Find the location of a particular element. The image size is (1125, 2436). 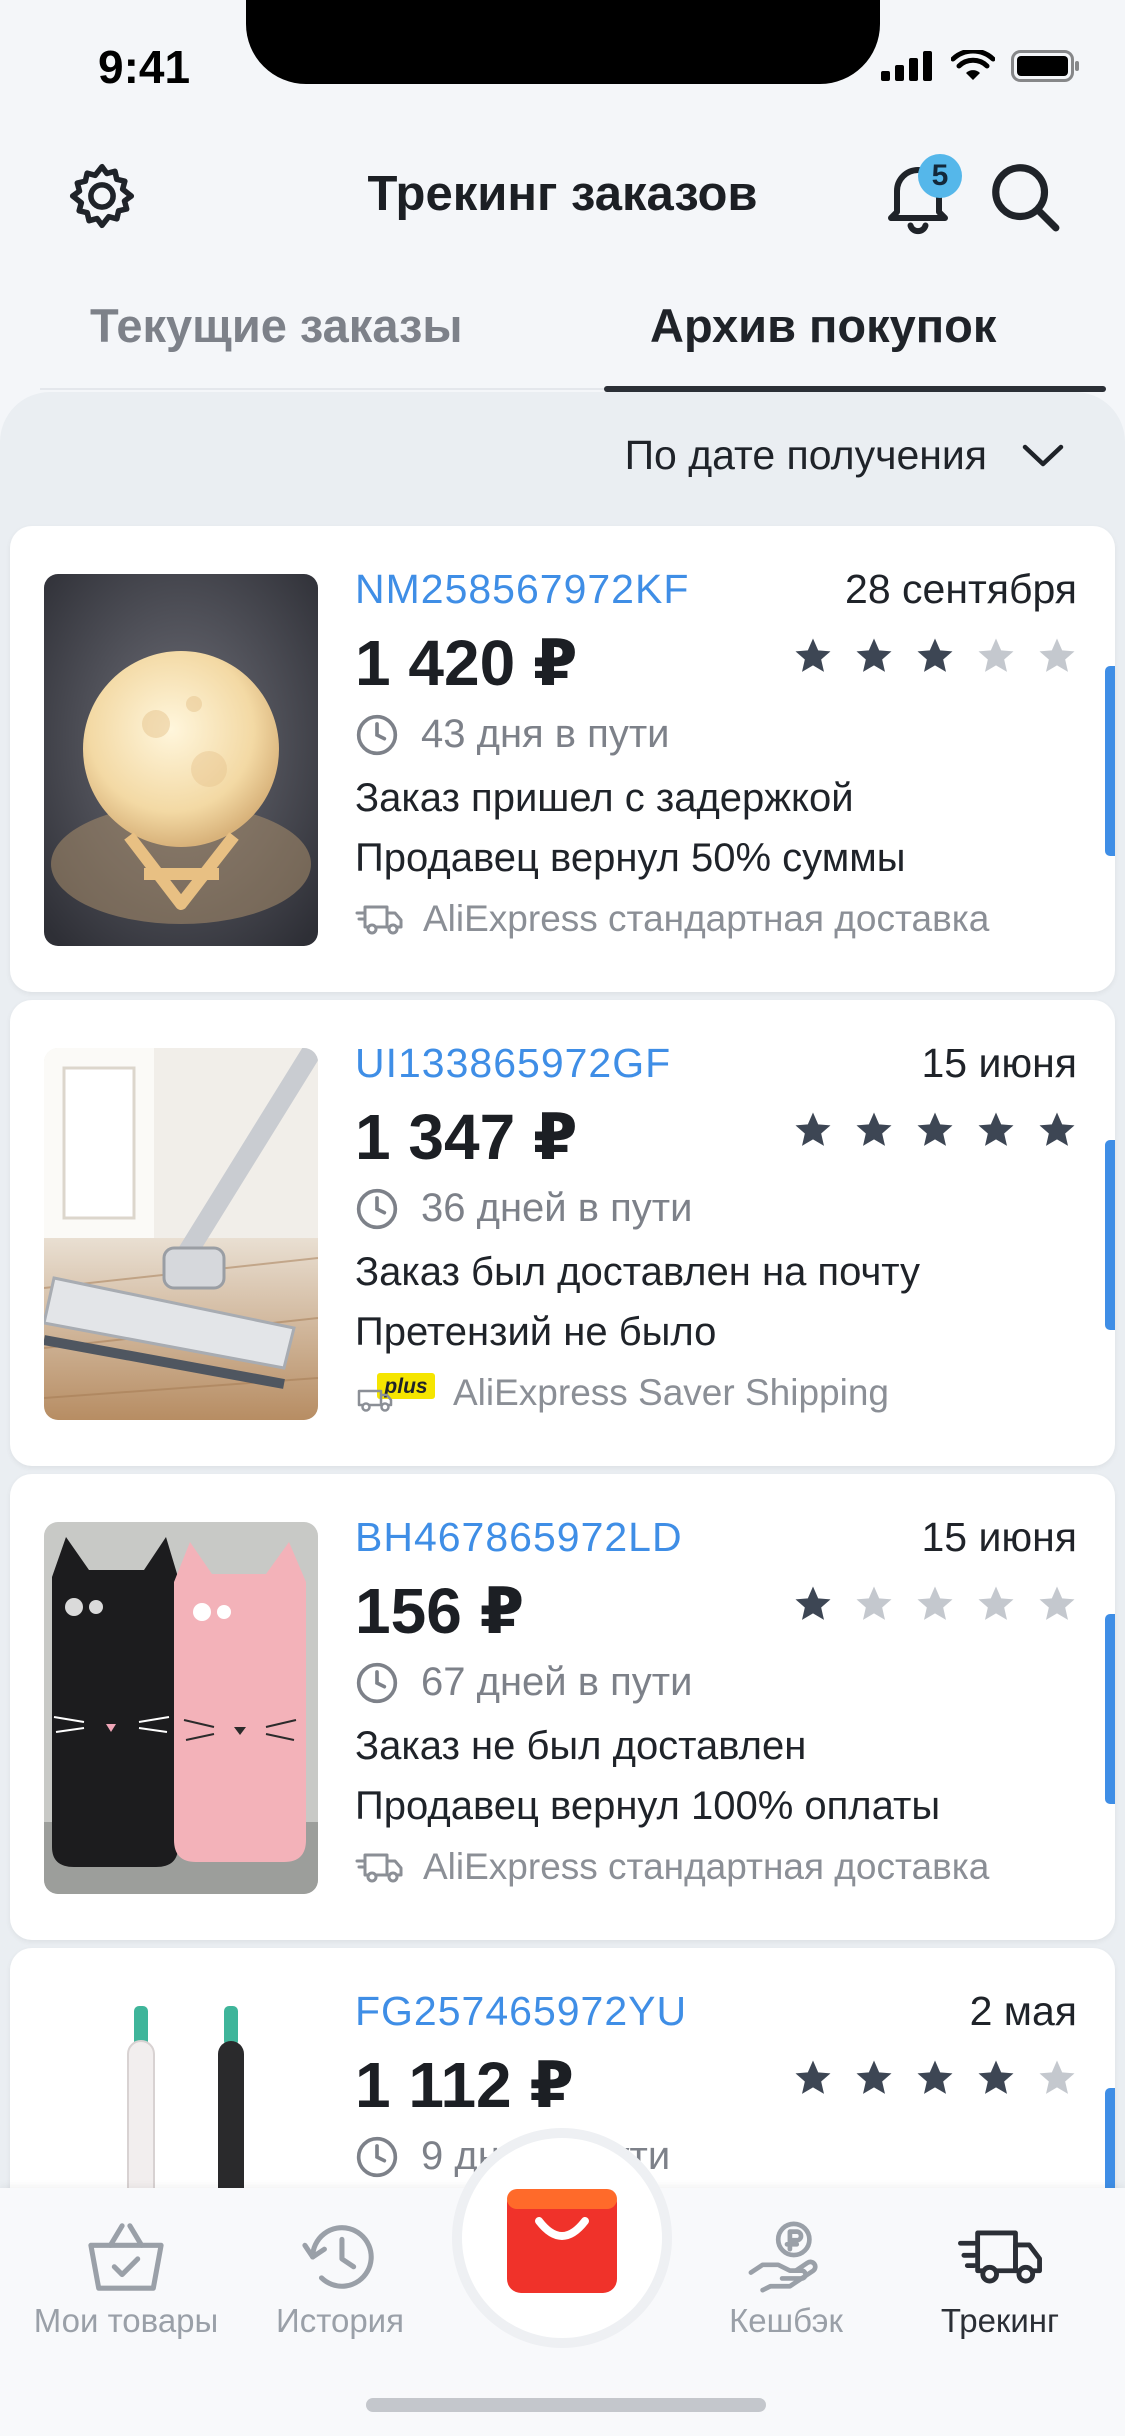

status-time: 9:41 is located at coordinates (144, 67).